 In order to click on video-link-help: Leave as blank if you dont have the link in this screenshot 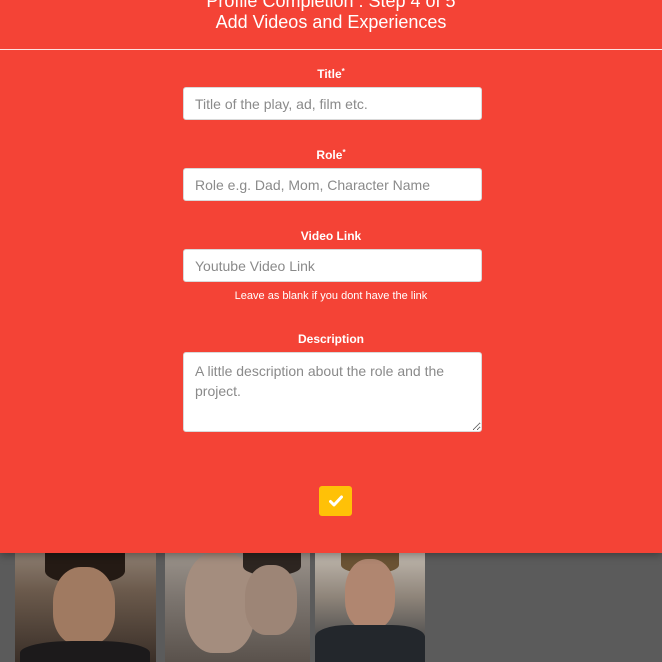, I will do `click(331, 296)`.